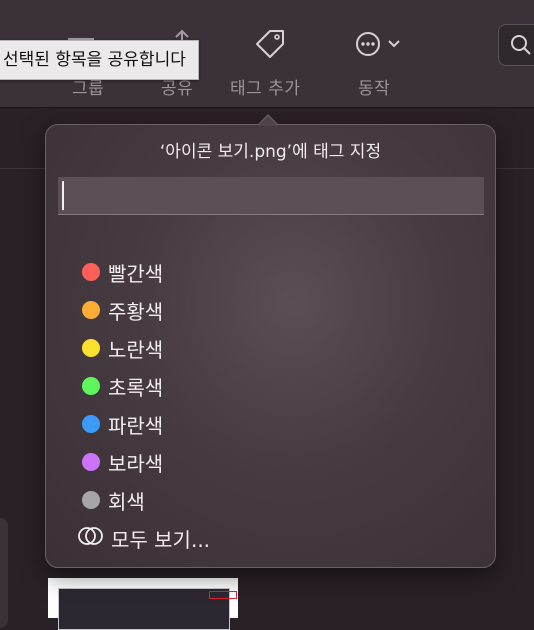 This screenshot has width=534, height=630. Describe the element at coordinates (147, 609) in the screenshot. I see `thumbnail-preview` at that location.